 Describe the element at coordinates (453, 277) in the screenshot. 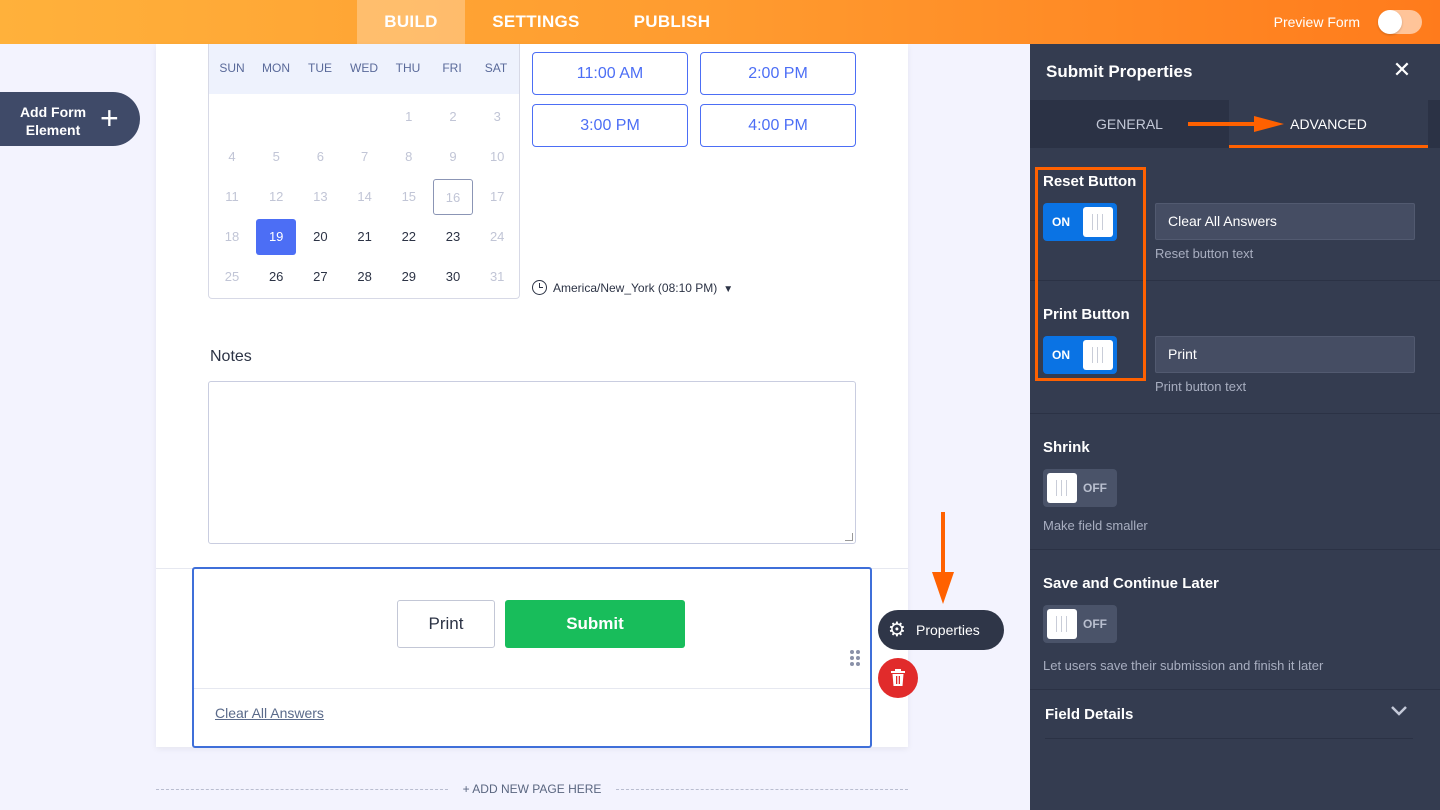

I see `calendar-day: 30` at that location.